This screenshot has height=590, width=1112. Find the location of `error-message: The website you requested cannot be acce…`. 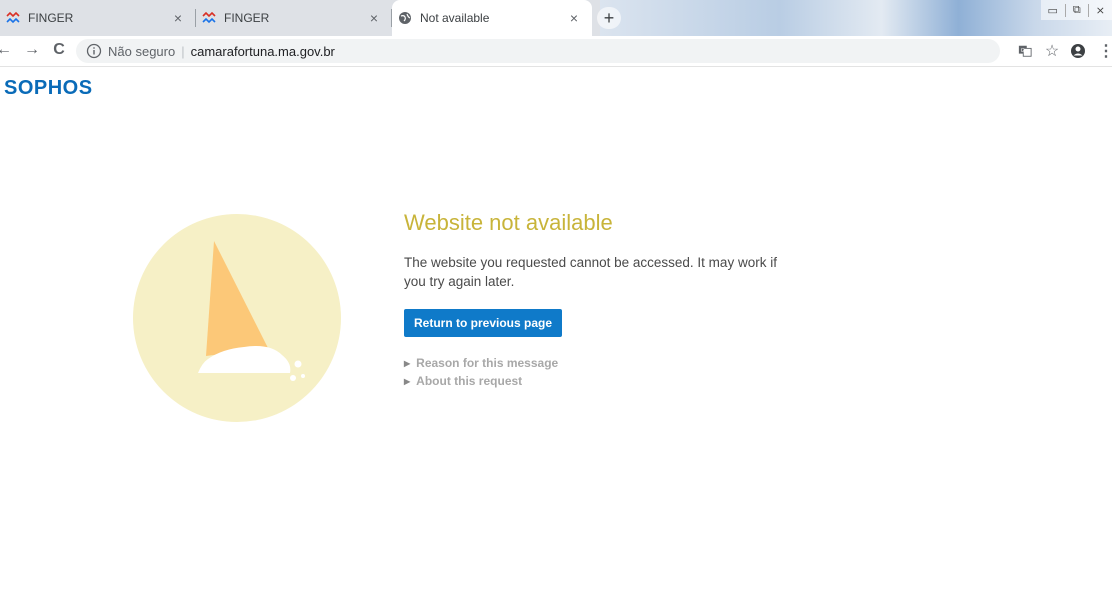

error-message: The website you requested cannot be acce… is located at coordinates (590, 272).